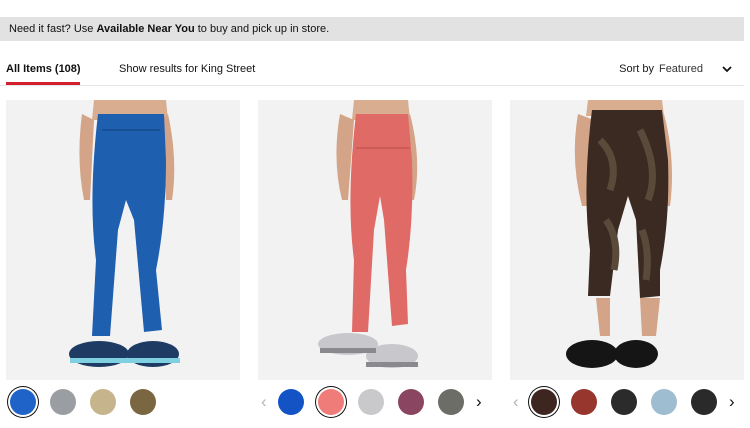  What do you see at coordinates (43, 83) in the screenshot?
I see `active-tab-indicator` at bounding box center [43, 83].